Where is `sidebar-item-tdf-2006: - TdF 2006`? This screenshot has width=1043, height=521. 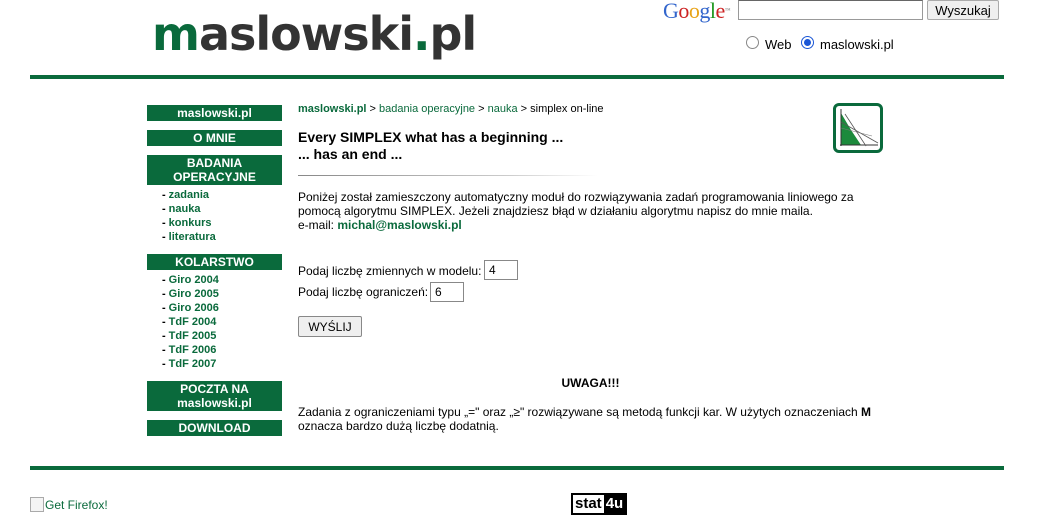
sidebar-item-tdf-2006: - TdF 2006 is located at coordinates (189, 350).